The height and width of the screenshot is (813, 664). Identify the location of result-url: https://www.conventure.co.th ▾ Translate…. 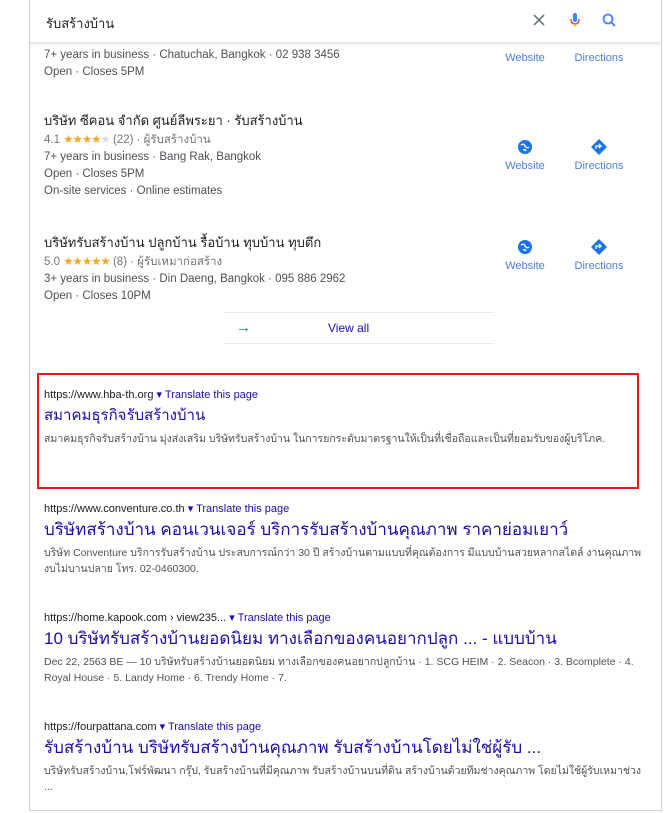
(344, 508).